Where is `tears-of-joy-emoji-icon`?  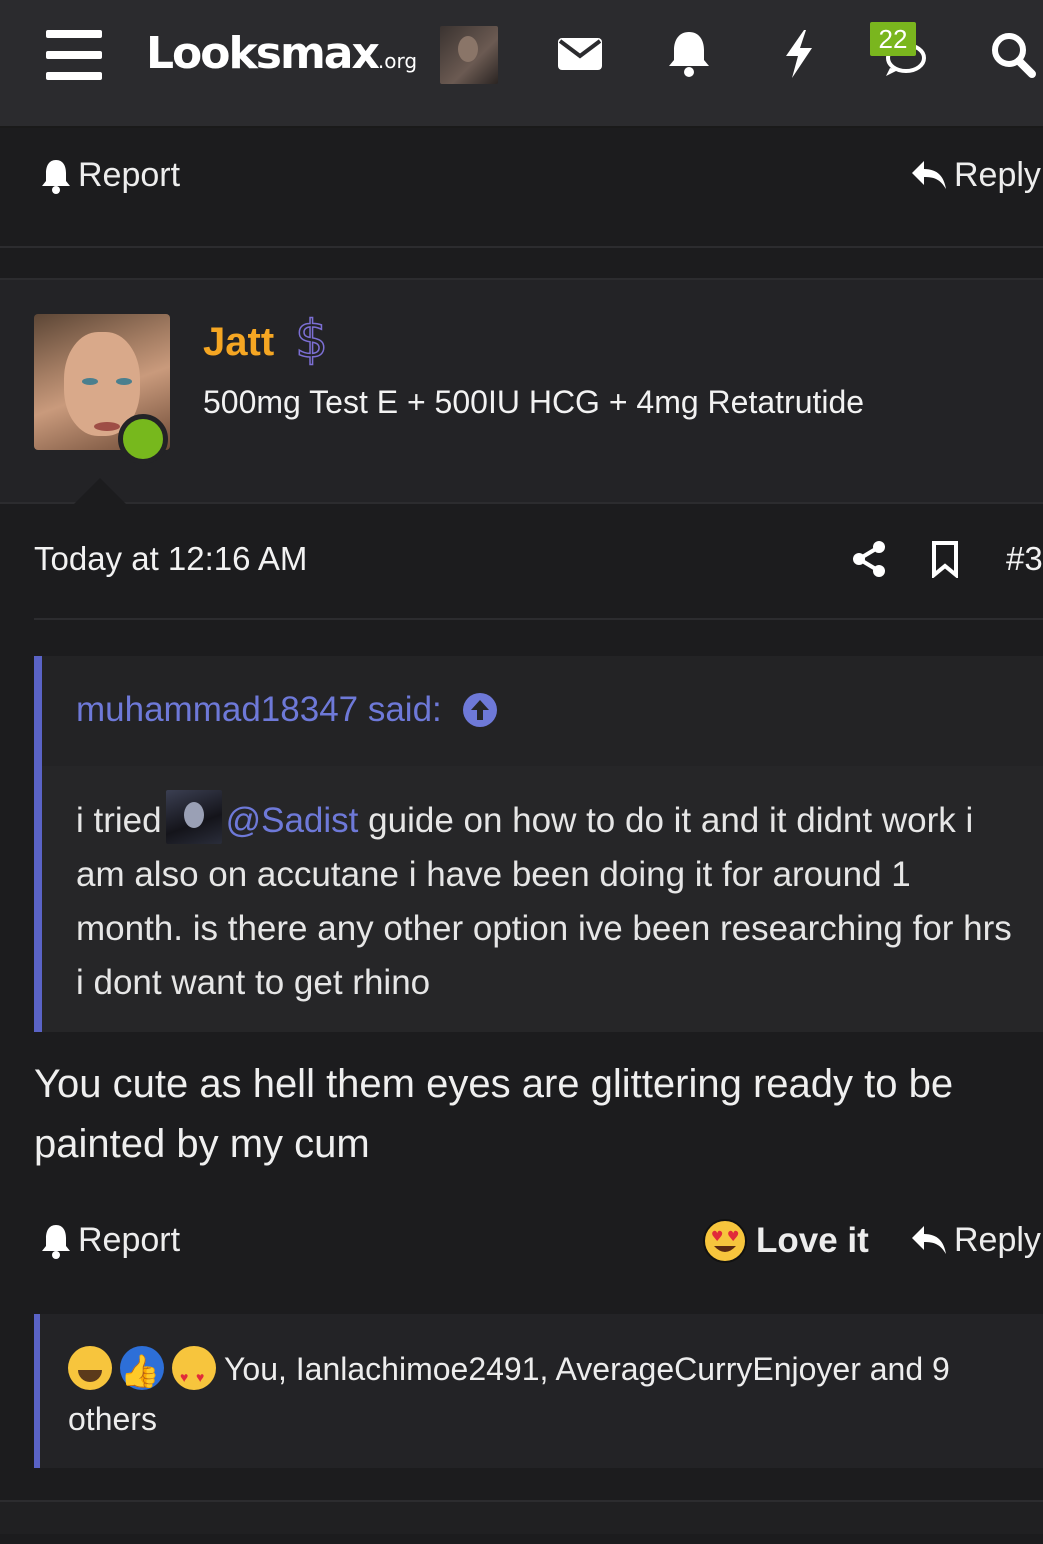
tears-of-joy-emoji-icon is located at coordinates (90, 1367).